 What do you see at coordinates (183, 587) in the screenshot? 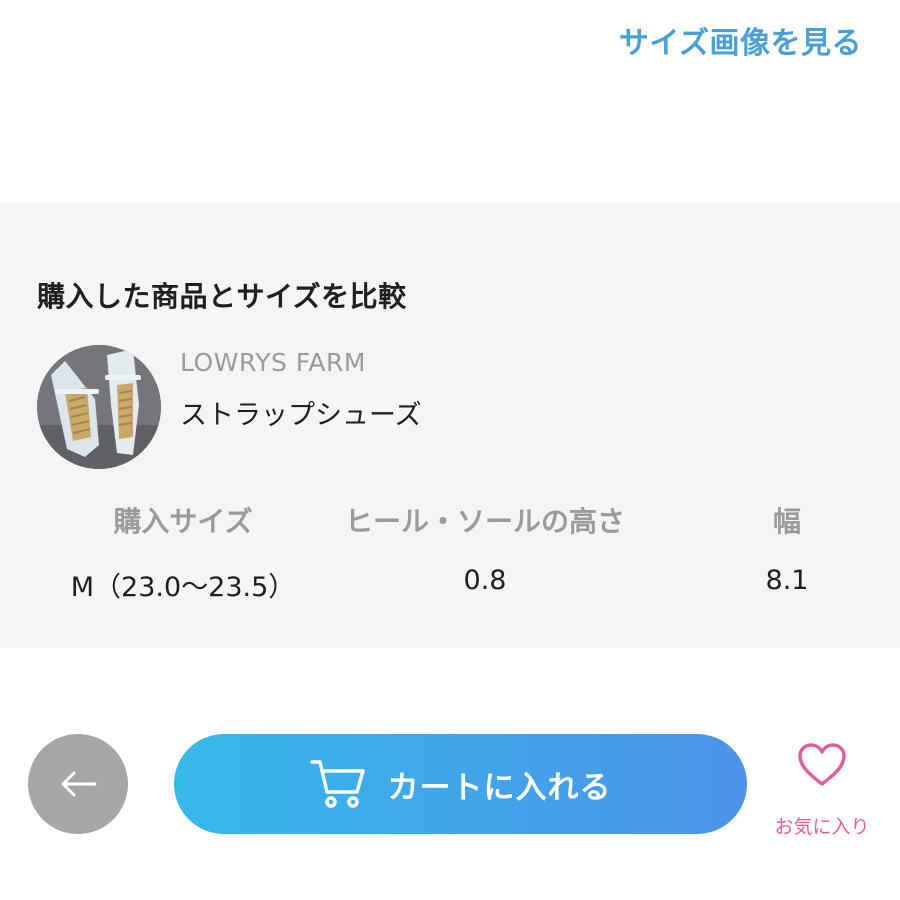
I see `purchase-size-value: M（23.0～23.5）` at bounding box center [183, 587].